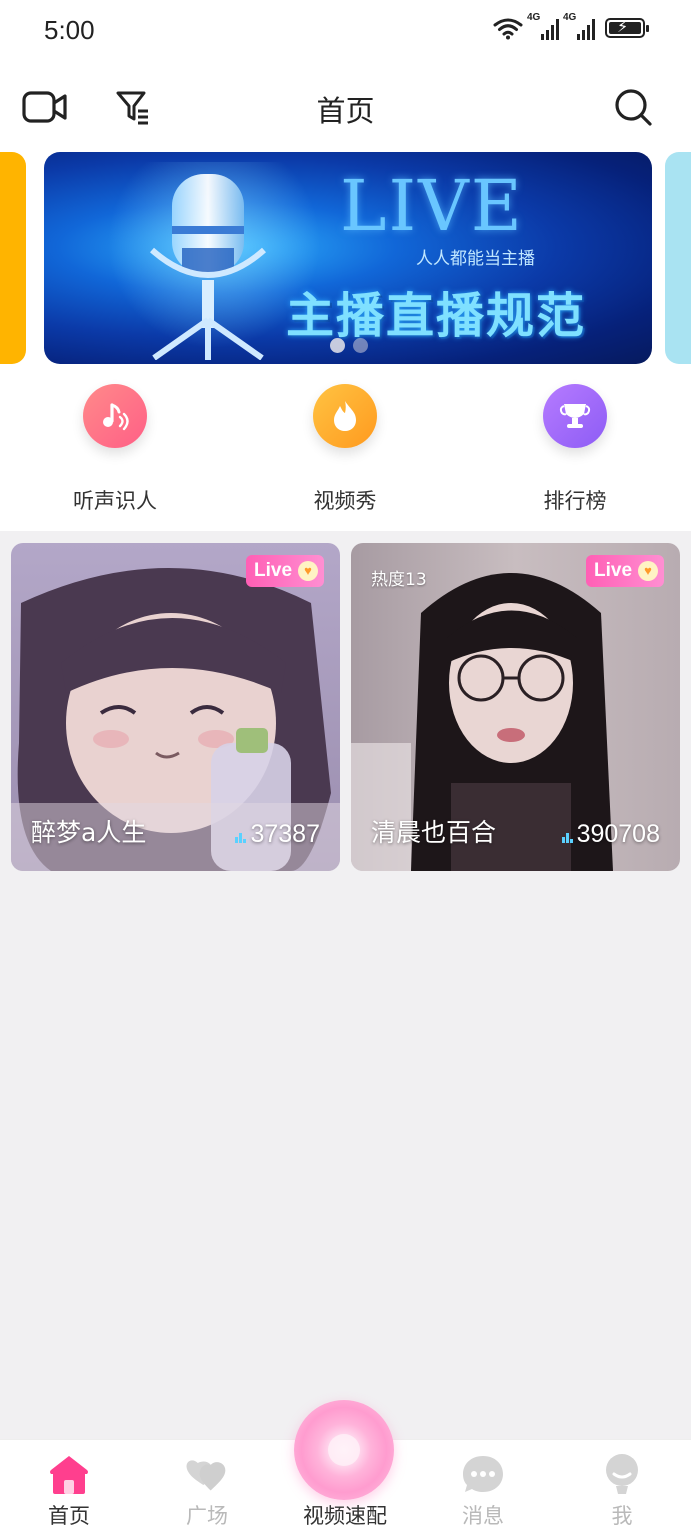 The image size is (691, 1536). What do you see at coordinates (69, 1516) in the screenshot?
I see `tab-label: 首页` at bounding box center [69, 1516].